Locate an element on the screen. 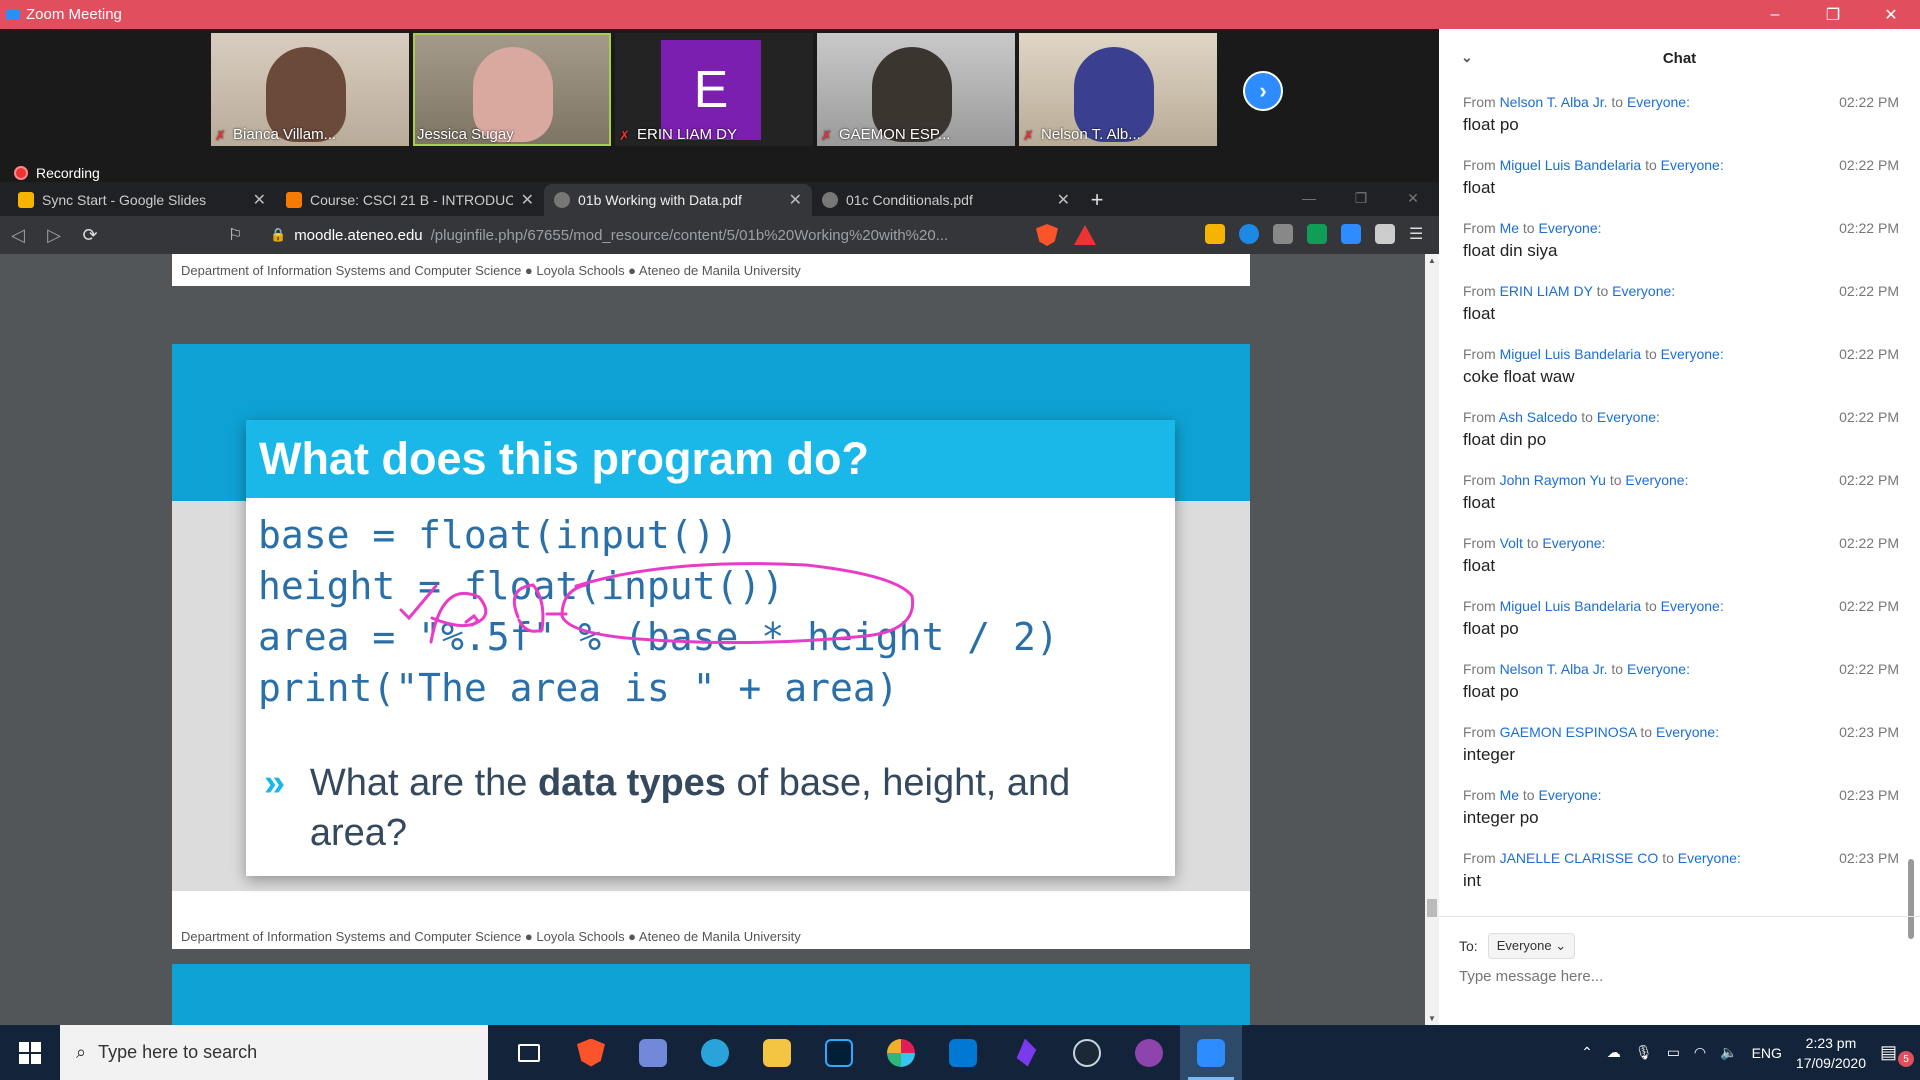  vscode-icon is located at coordinates (963, 1052).